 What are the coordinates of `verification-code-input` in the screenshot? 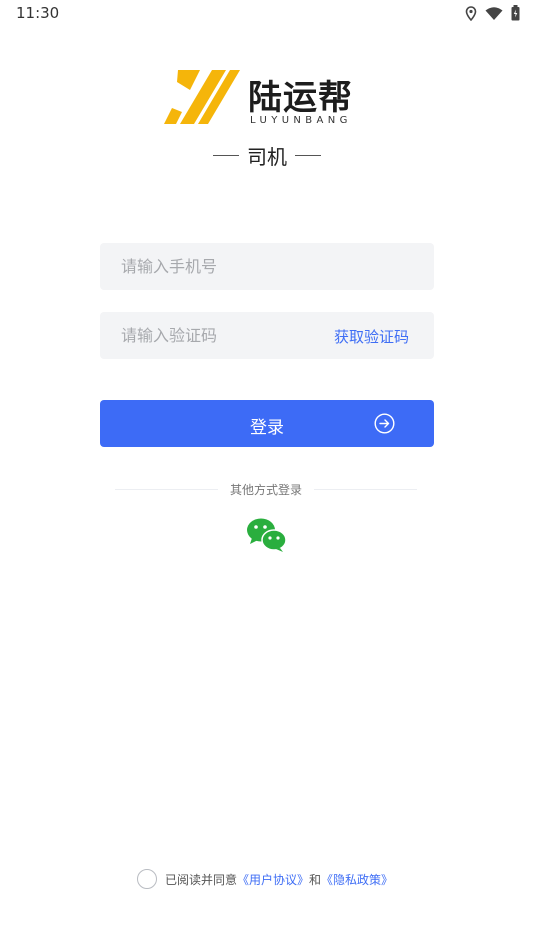 It's located at (221, 335).